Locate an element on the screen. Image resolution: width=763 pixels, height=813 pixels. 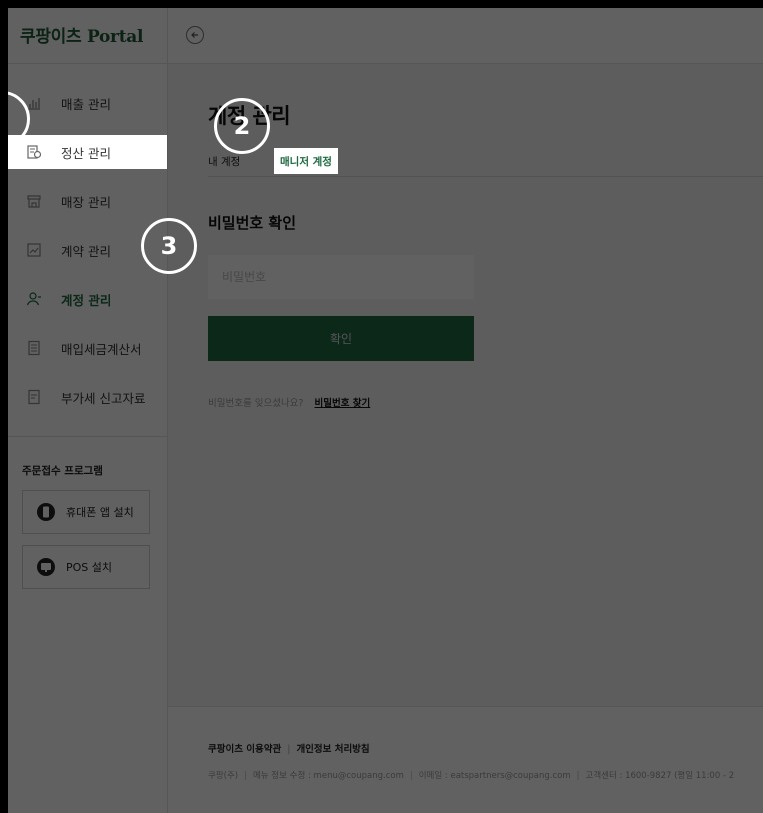
sidebar-item-tax-invoice: 매입세금계산서 is located at coordinates (87, 348).